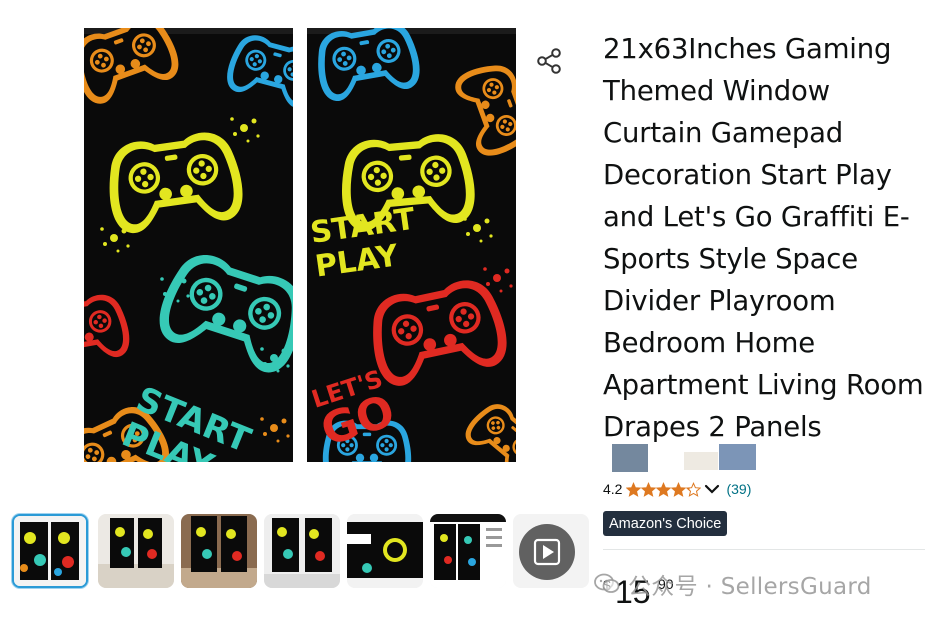 This screenshot has width=927, height=621. Describe the element at coordinates (607, 584) in the screenshot. I see `wechat-icon` at that location.